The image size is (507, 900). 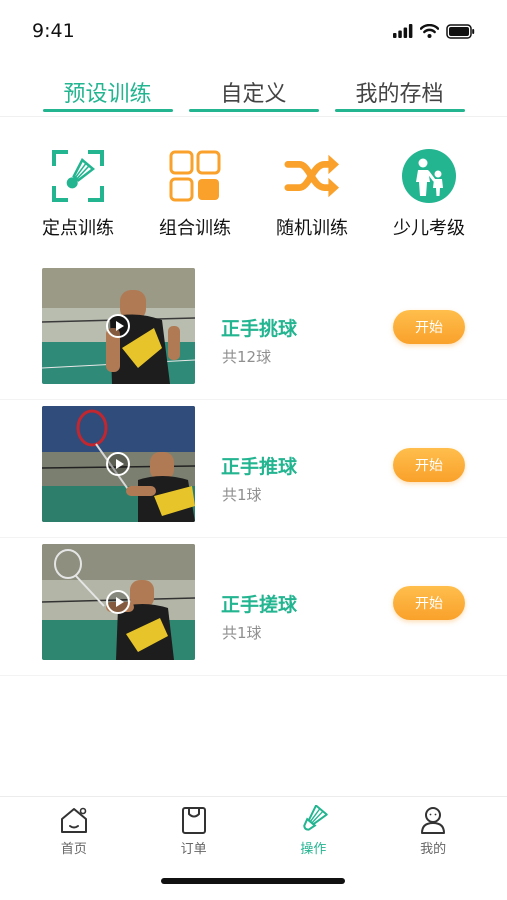 I want to click on parent-child-icon, so click(x=429, y=176).